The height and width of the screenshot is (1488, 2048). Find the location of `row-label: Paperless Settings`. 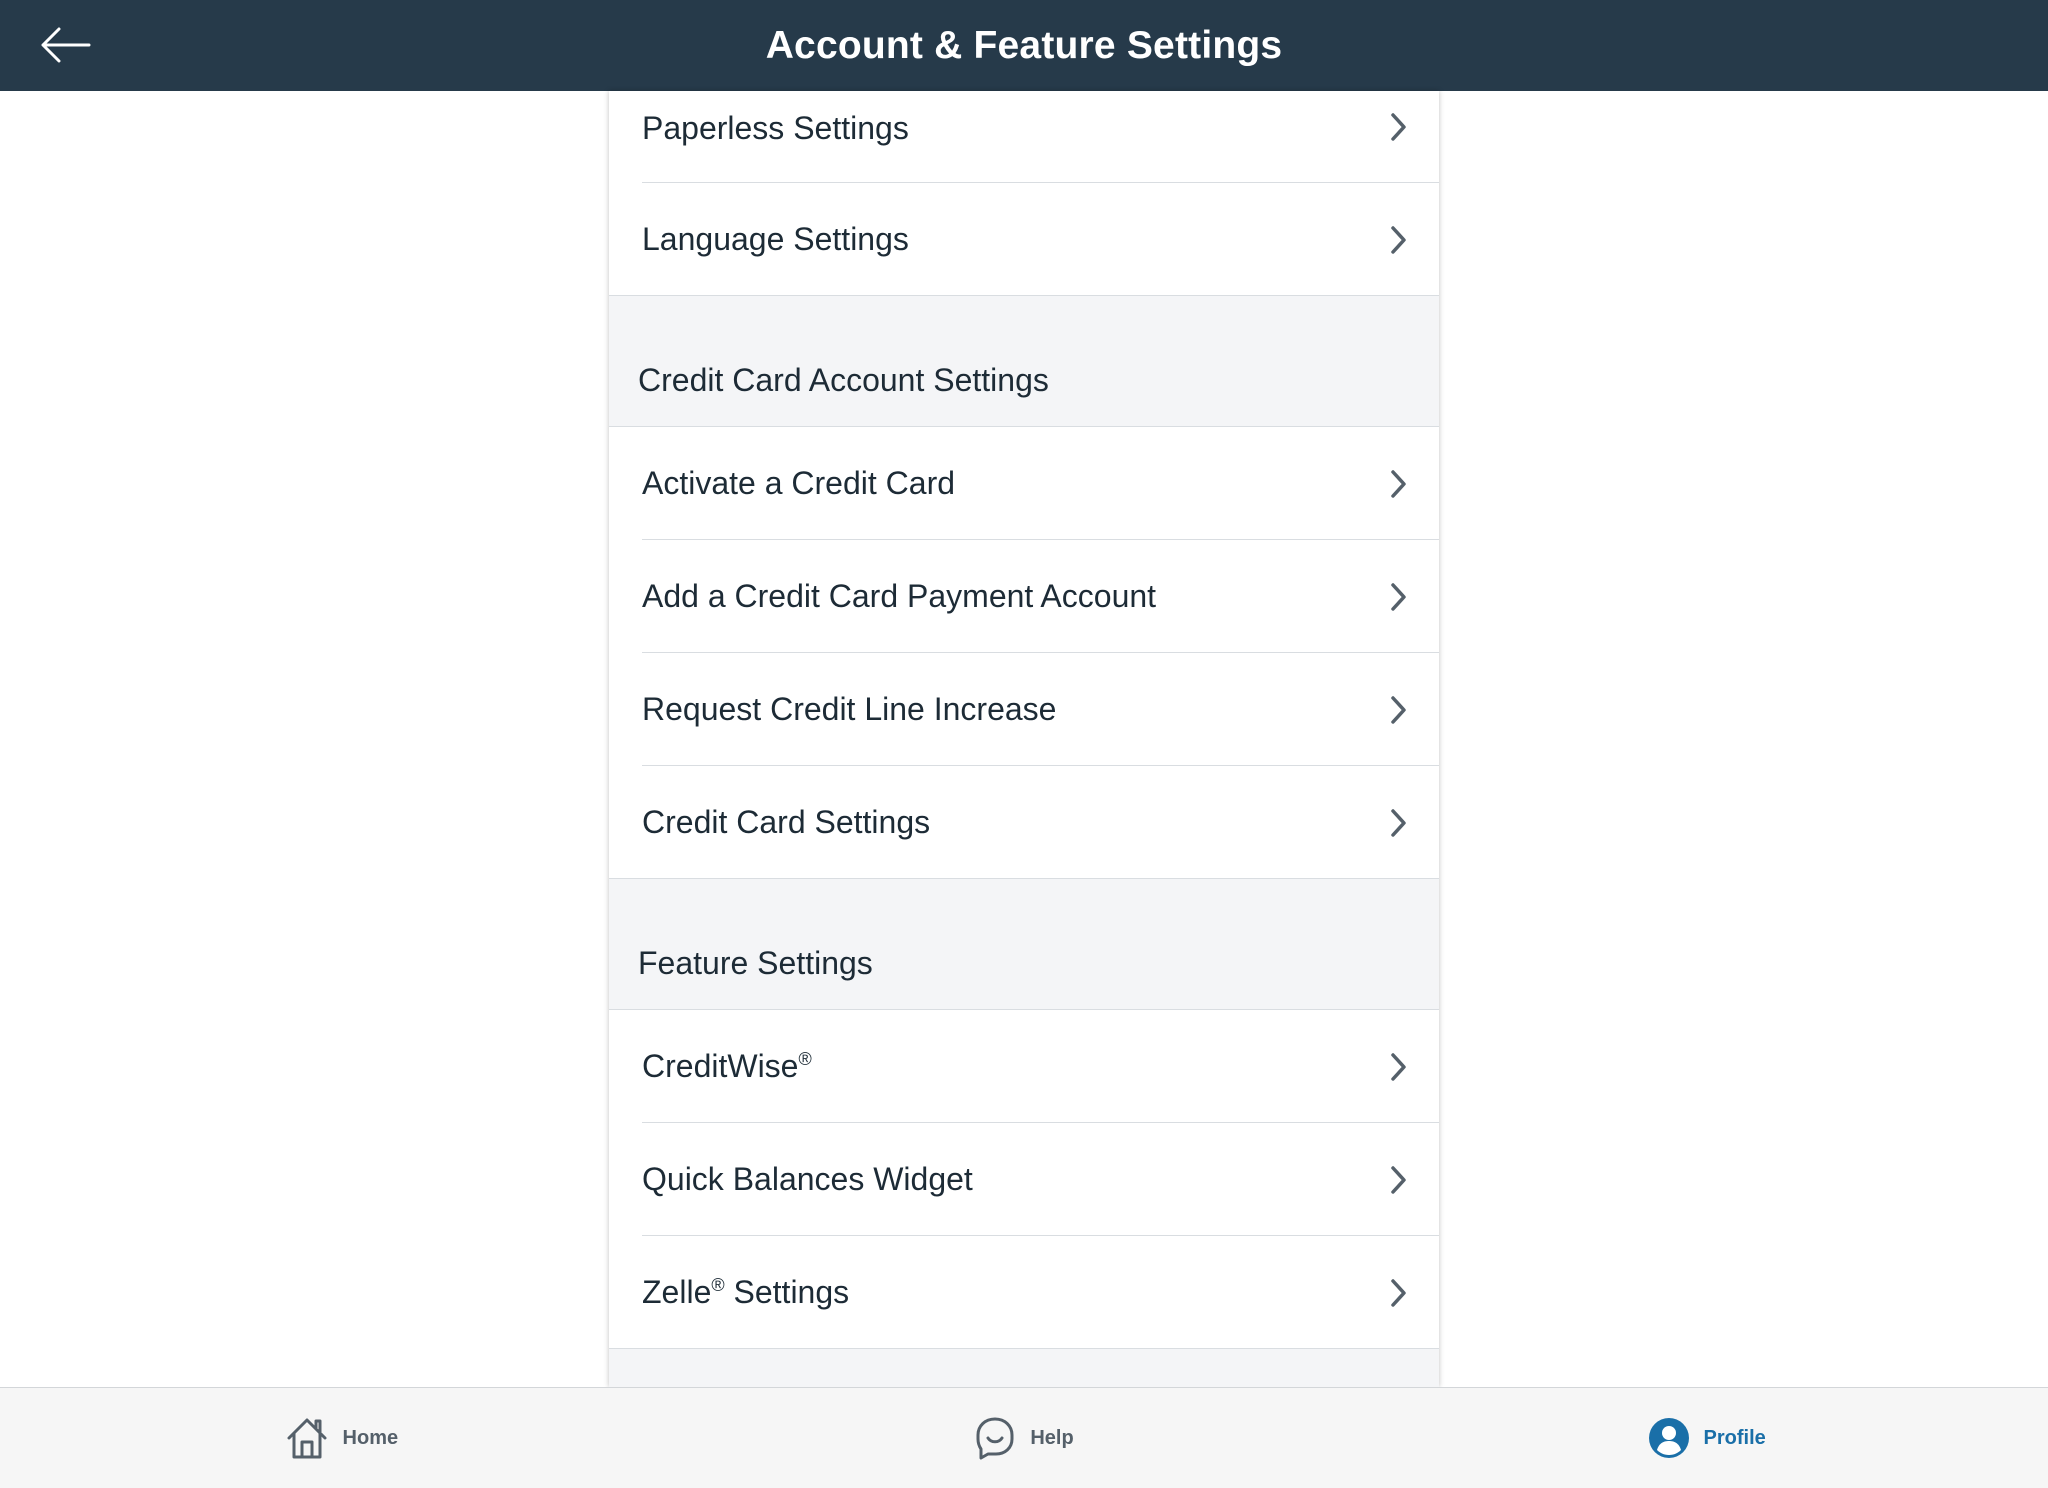

row-label: Paperless Settings is located at coordinates (775, 127).